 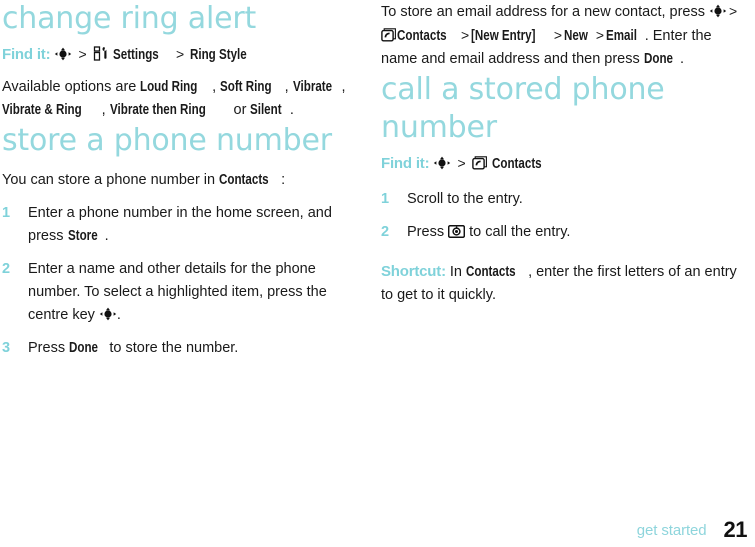 I want to click on step-number: 3, so click(x=6, y=348).